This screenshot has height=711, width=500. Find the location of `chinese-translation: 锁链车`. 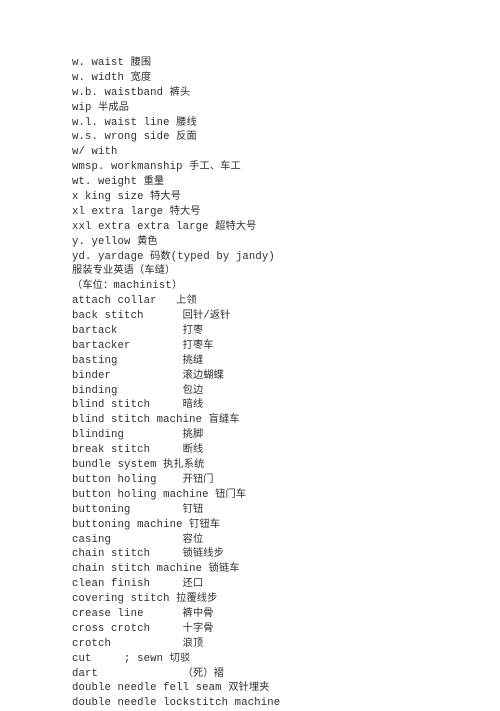

chinese-translation: 锁链车 is located at coordinates (224, 569).